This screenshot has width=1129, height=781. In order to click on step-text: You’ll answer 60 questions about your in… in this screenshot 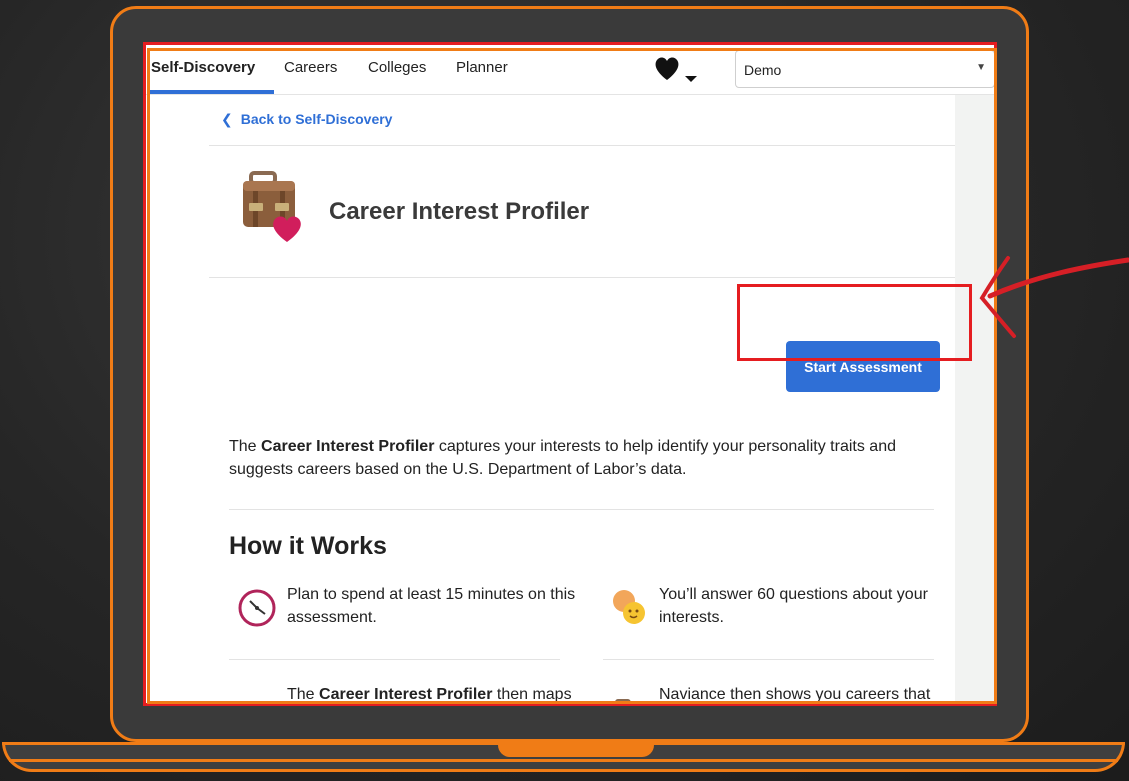, I will do `click(793, 606)`.